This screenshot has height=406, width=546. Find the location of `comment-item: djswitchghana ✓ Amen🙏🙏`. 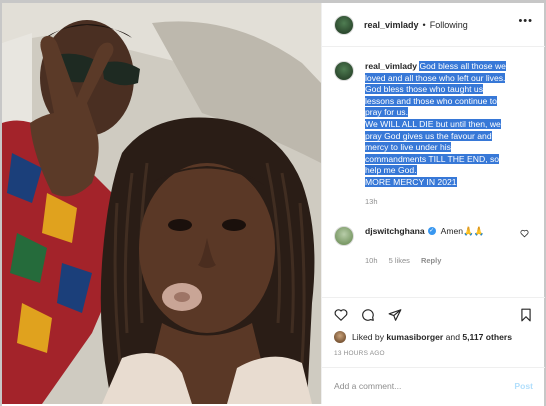

comment-item: djswitchghana ✓ Amen🙏🙏 is located at coordinates (433, 235).